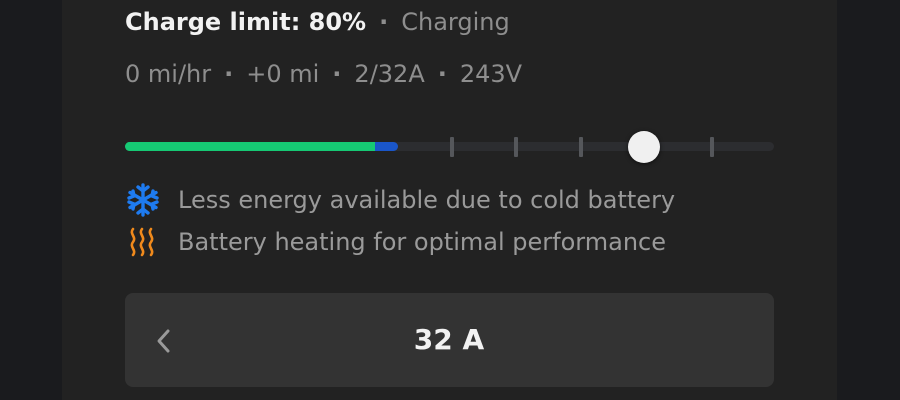  What do you see at coordinates (323, 74) in the screenshot?
I see `charging-stats: 0 mi/hr · +0 mi · 2/32A · 243V` at bounding box center [323, 74].